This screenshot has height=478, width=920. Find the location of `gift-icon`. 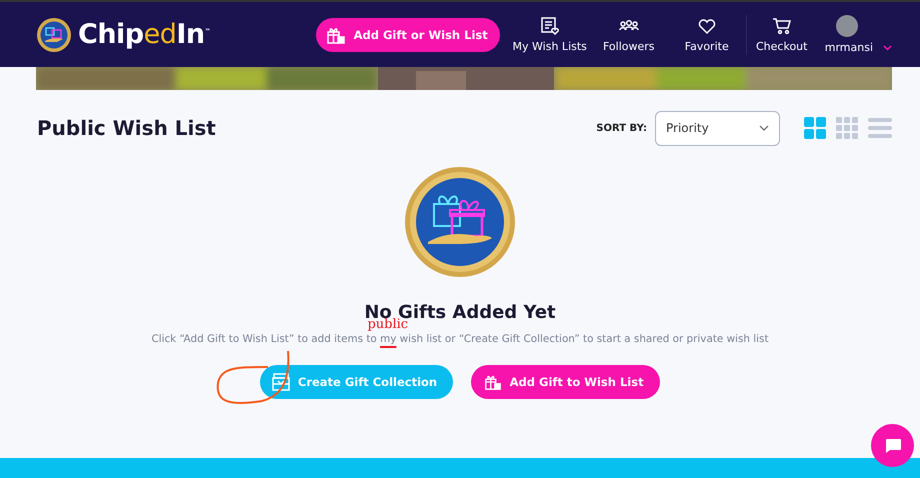

gift-icon is located at coordinates (493, 382).